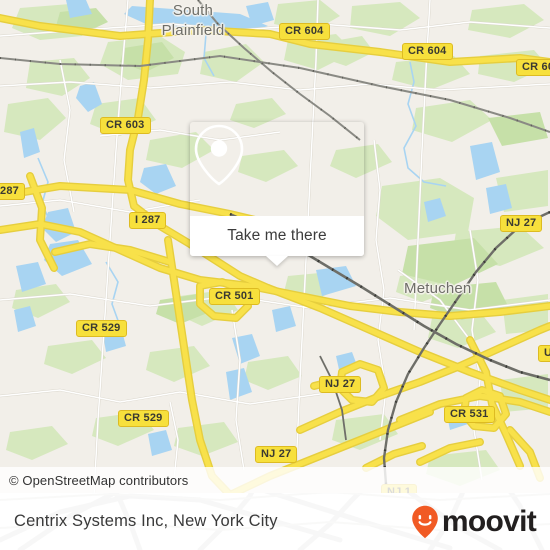 This screenshot has height=550, width=550. I want to click on callout-pin-area, so click(277, 169).